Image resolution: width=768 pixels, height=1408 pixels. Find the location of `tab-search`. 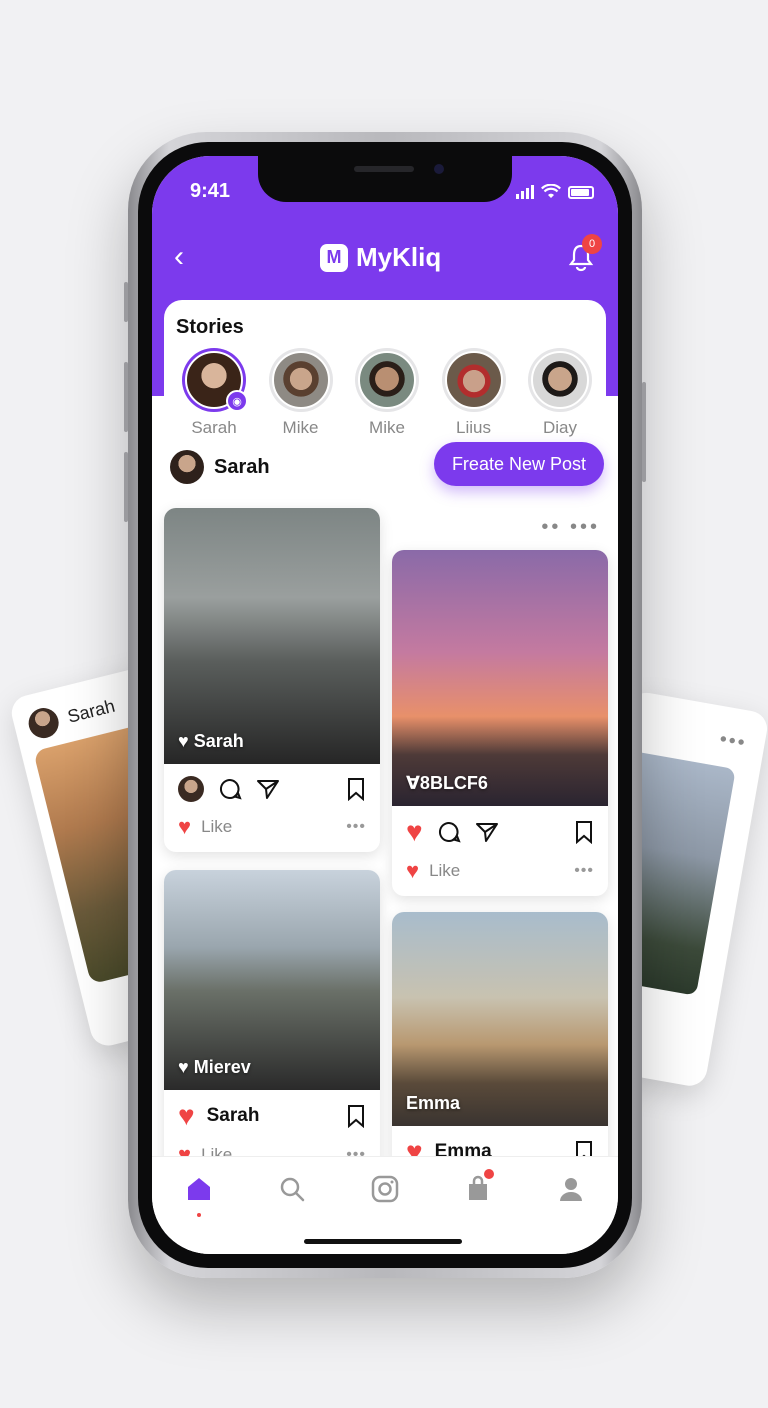

tab-search is located at coordinates (292, 1189).